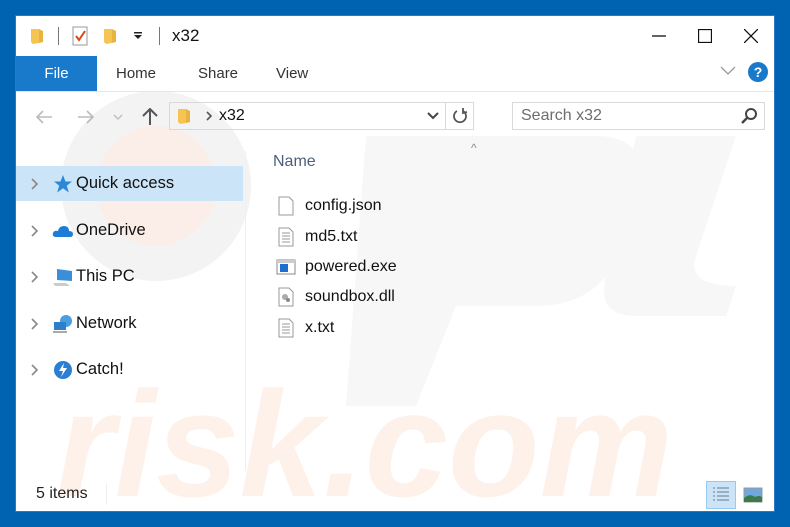  I want to click on tab-home: Home, so click(136, 73).